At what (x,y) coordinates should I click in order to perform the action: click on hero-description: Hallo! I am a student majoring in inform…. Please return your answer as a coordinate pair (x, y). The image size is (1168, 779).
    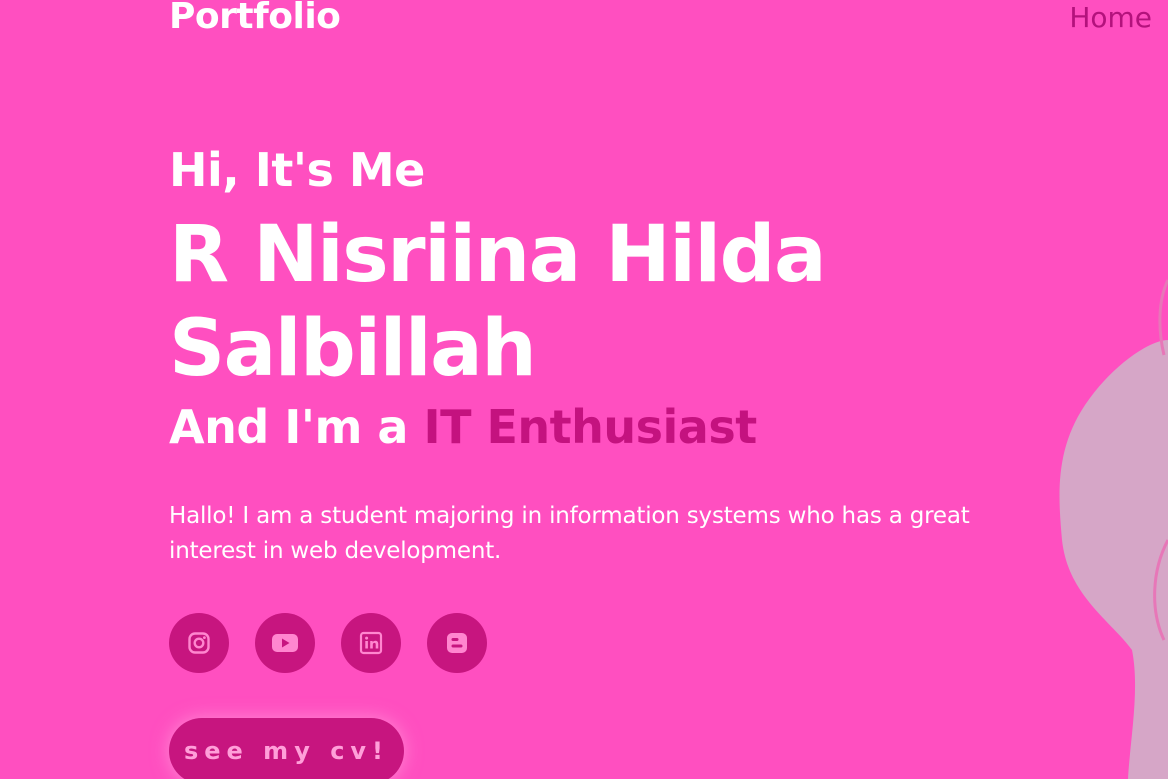
    Looking at the image, I should click on (569, 533).